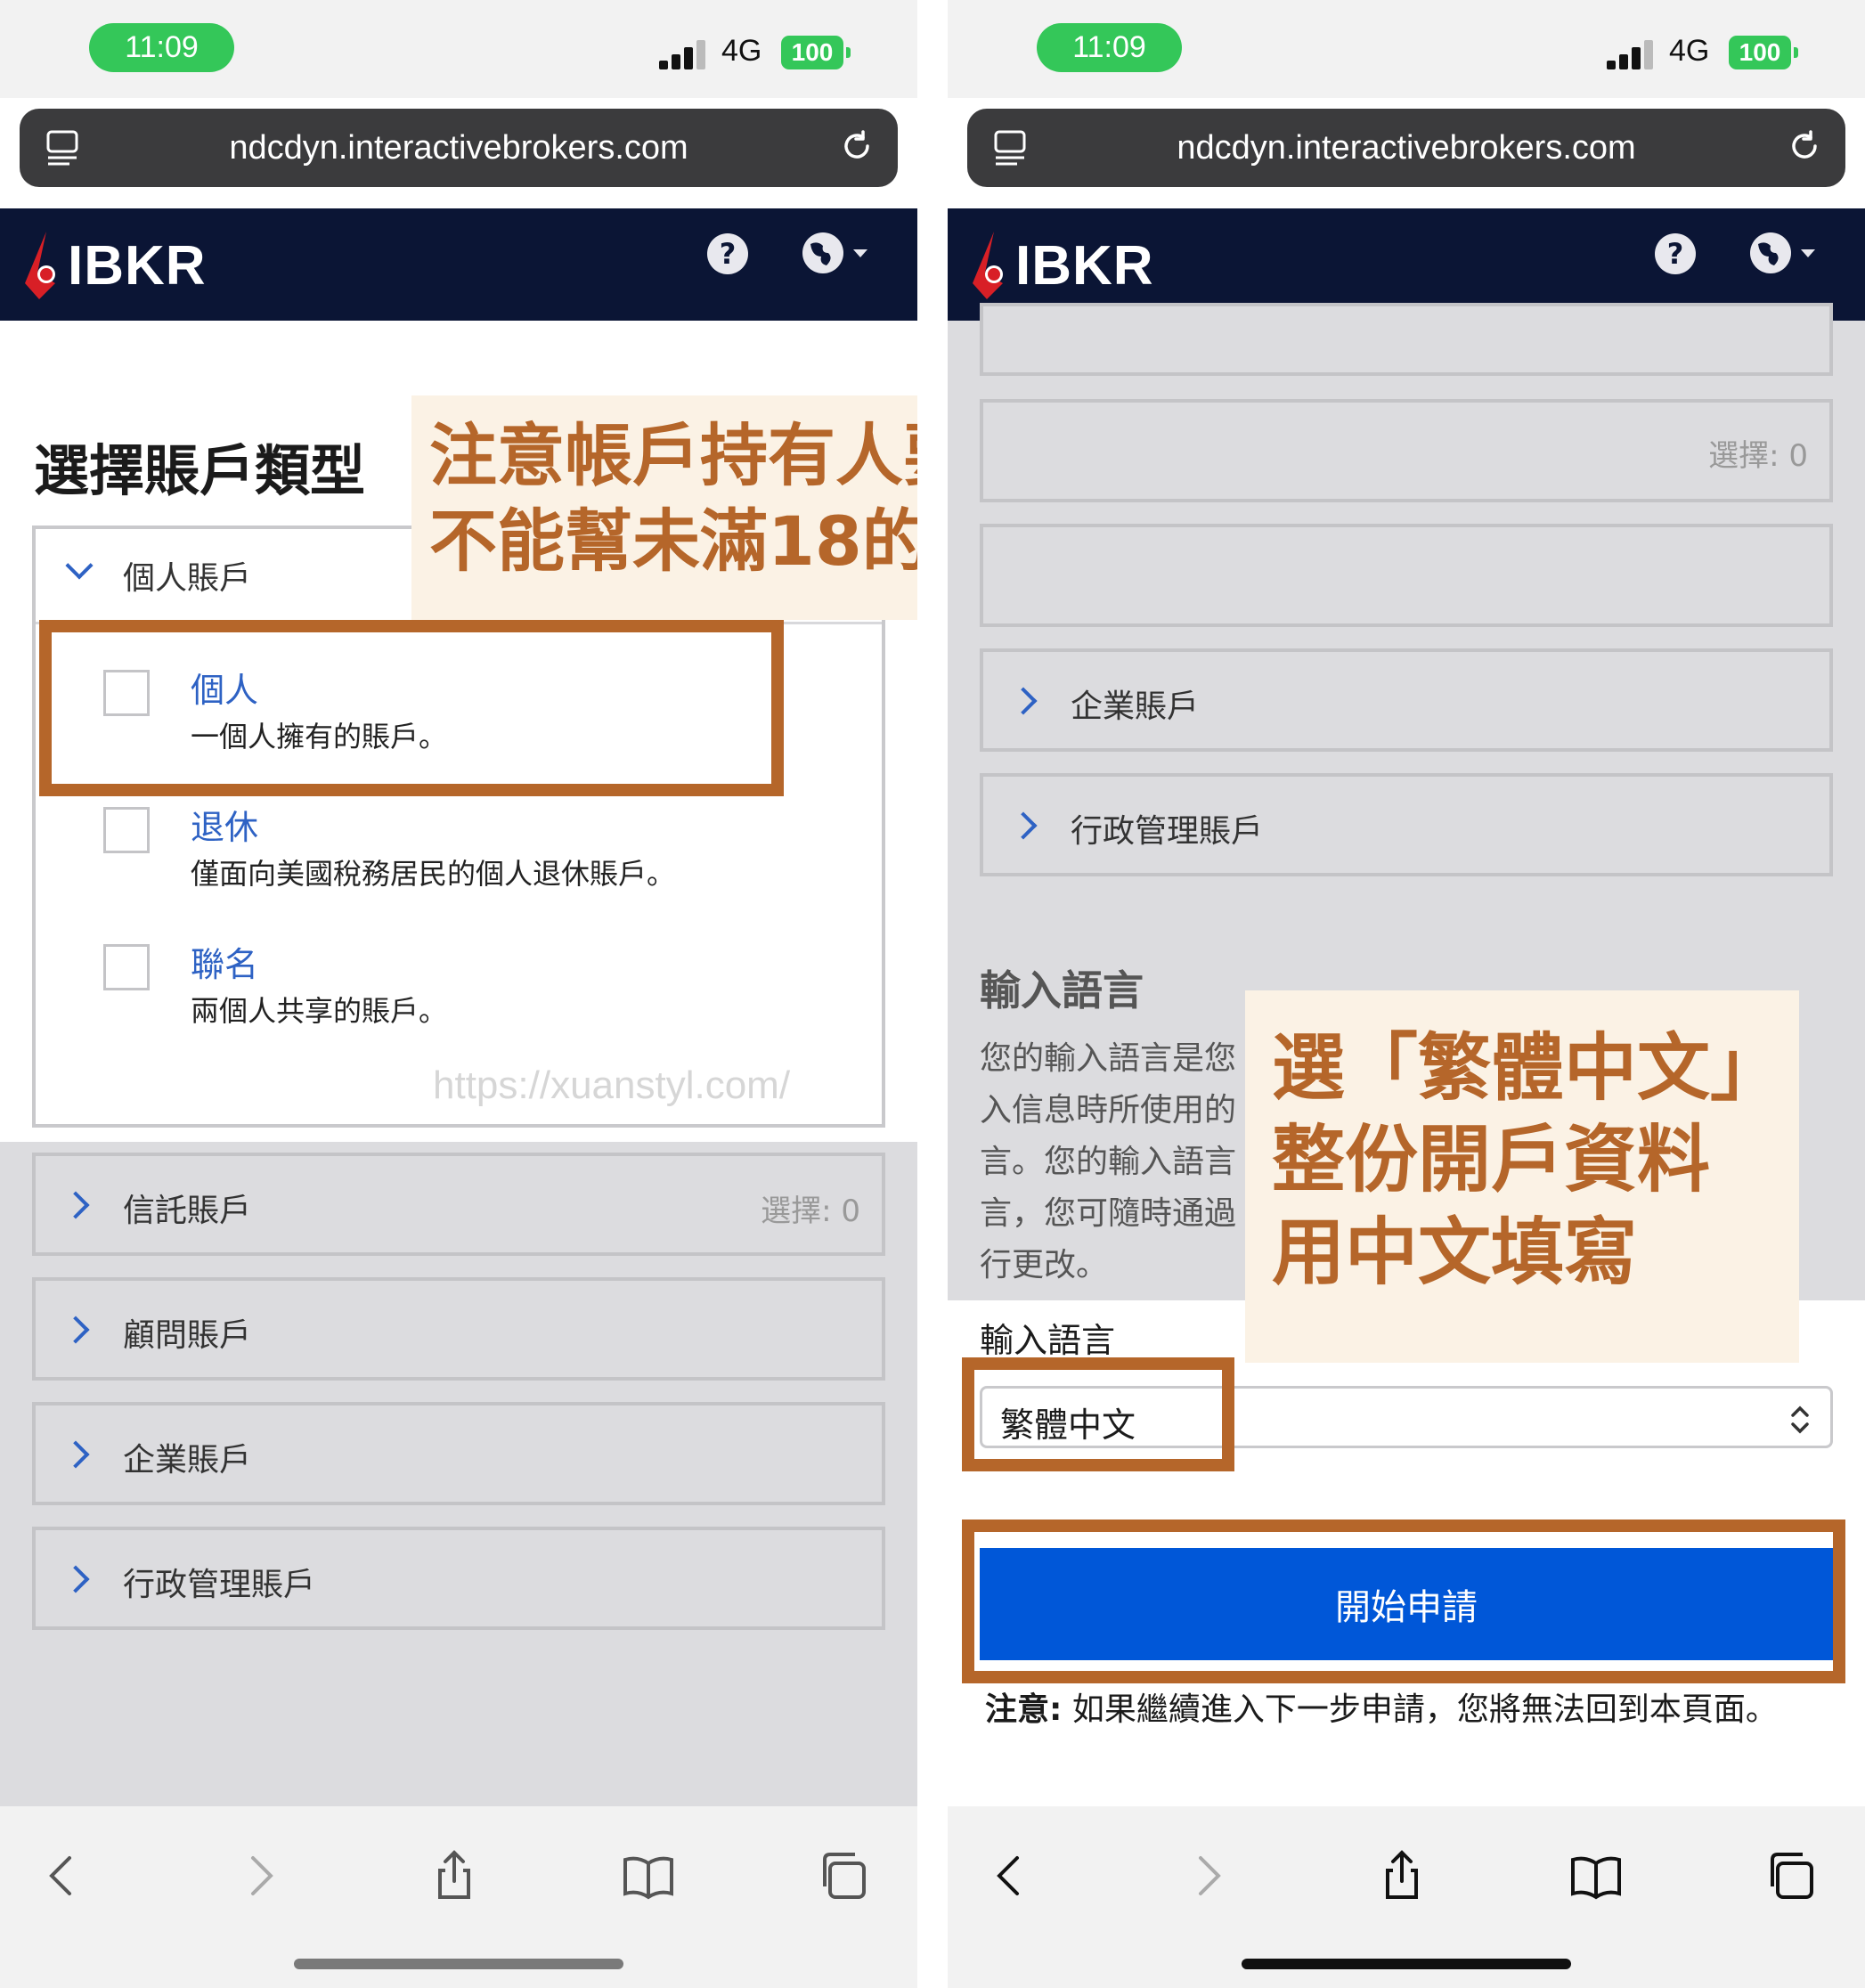 The width and height of the screenshot is (1865, 1988). What do you see at coordinates (126, 967) in the screenshot?
I see `checkbox-joint` at bounding box center [126, 967].